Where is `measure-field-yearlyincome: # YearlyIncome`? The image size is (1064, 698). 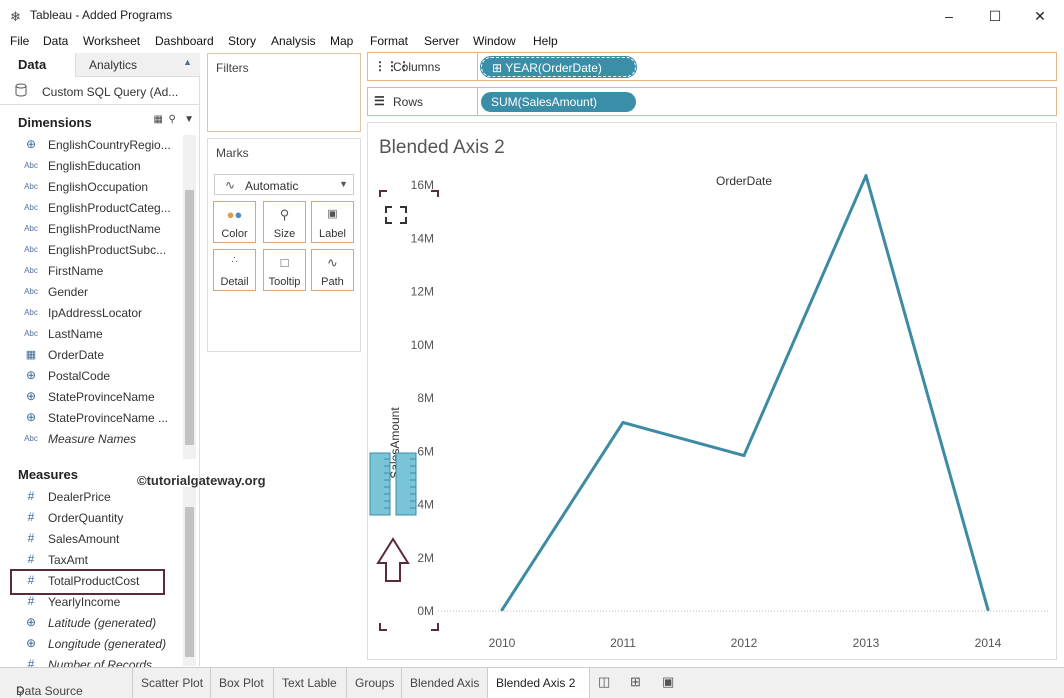
measure-field-yearlyincome: # YearlyIncome is located at coordinates (92, 602).